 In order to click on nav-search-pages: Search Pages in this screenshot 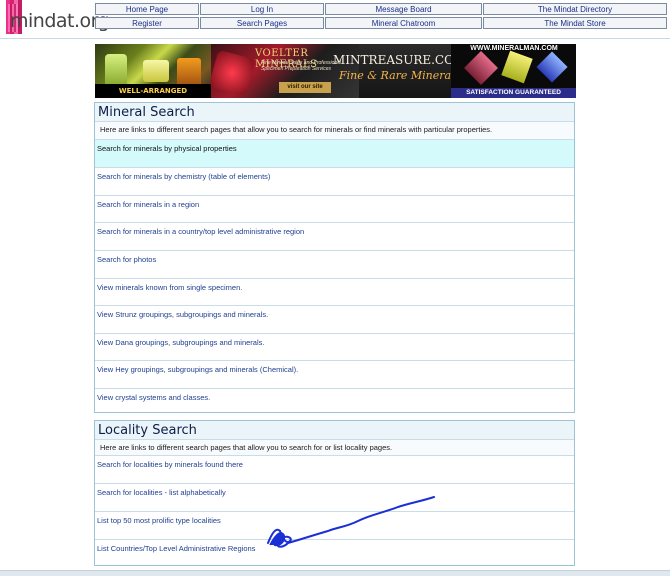, I will do `click(262, 23)`.